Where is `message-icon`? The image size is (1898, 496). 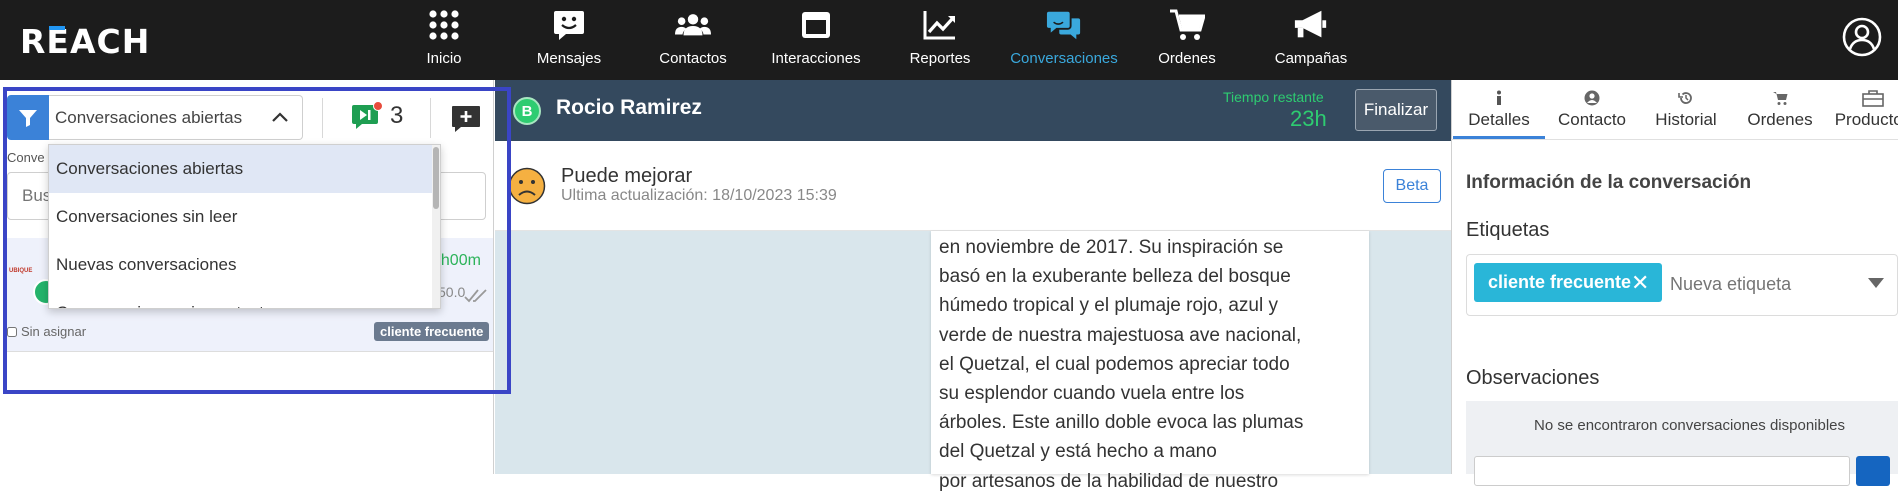 message-icon is located at coordinates (569, 25).